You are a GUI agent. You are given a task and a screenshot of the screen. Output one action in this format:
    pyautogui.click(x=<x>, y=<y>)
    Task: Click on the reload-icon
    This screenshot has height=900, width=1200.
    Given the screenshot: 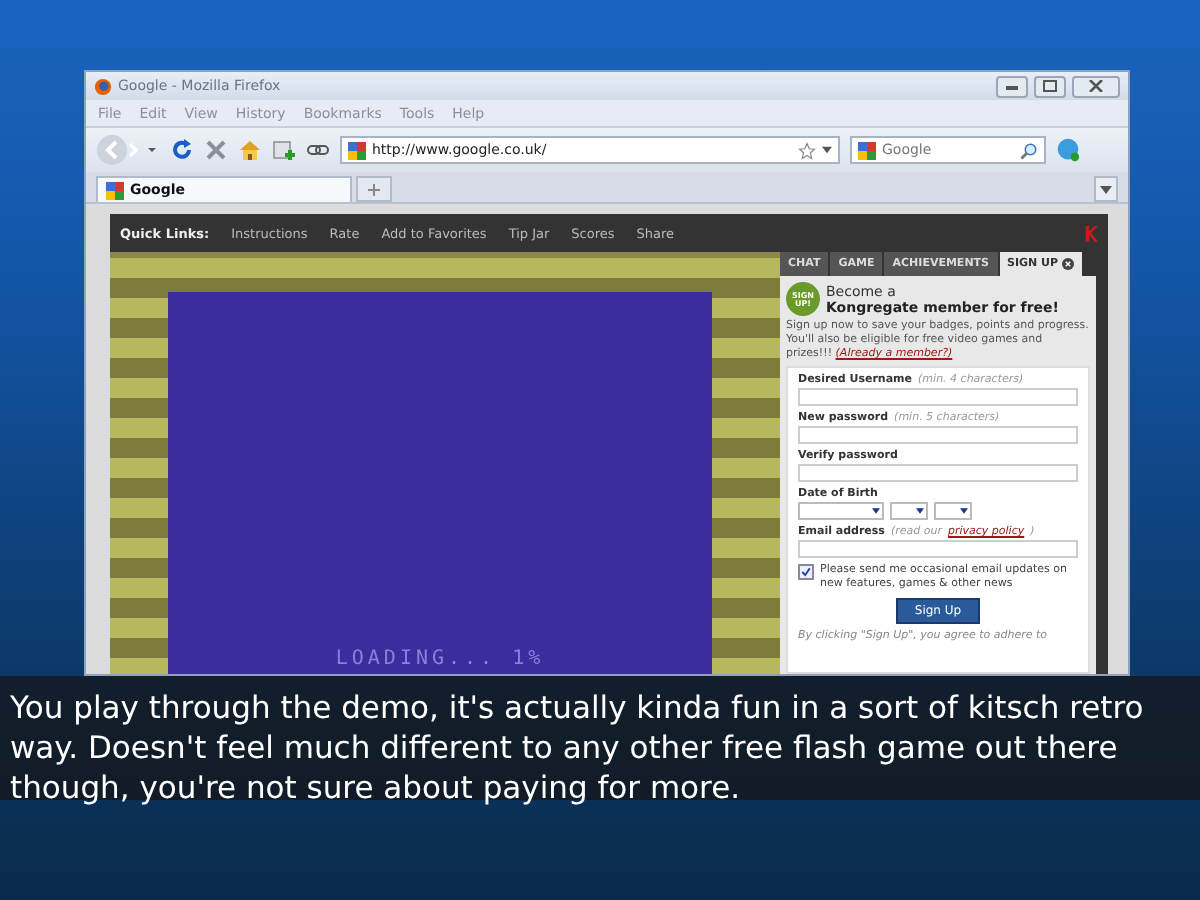 What is the action you would take?
    pyautogui.click(x=182, y=150)
    